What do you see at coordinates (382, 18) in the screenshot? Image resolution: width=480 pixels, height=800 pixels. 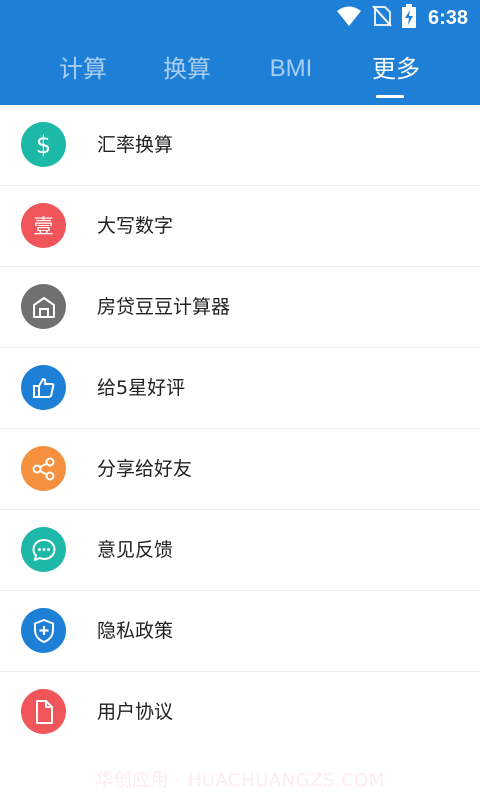 I see `no-sim-icon` at bounding box center [382, 18].